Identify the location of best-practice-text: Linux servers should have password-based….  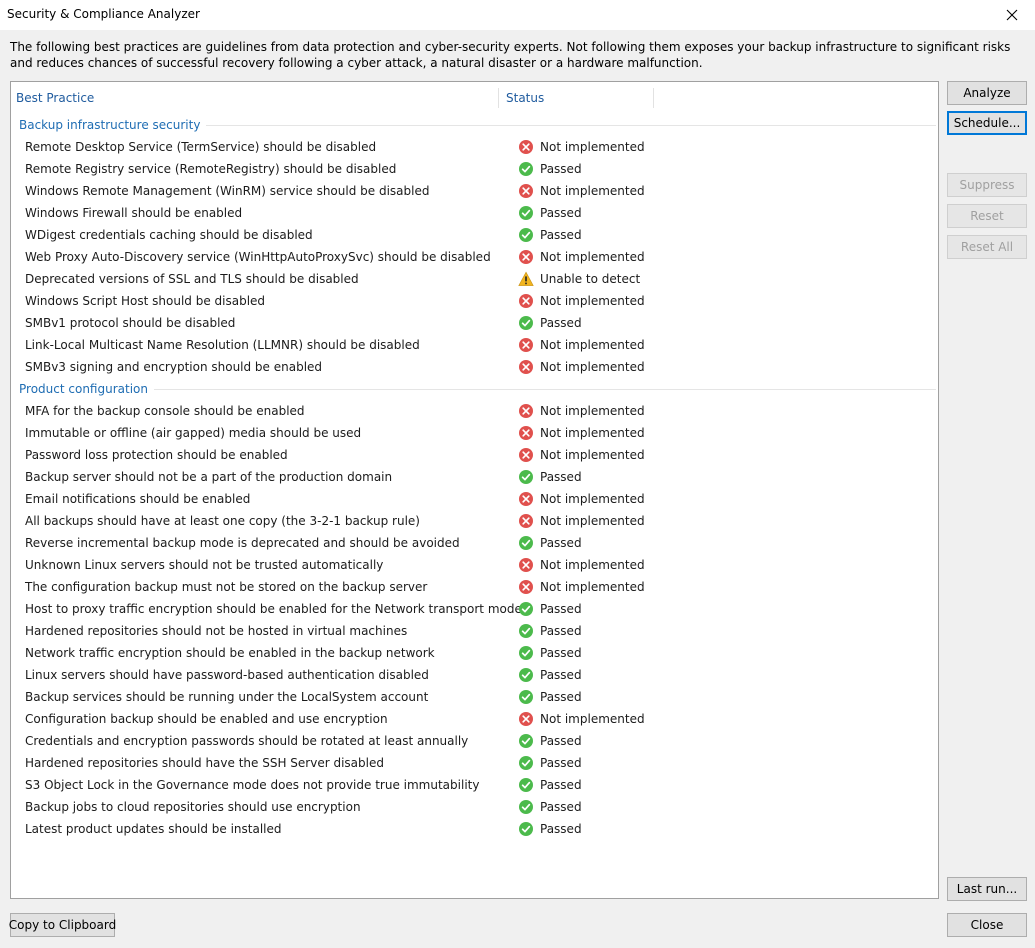
(227, 675).